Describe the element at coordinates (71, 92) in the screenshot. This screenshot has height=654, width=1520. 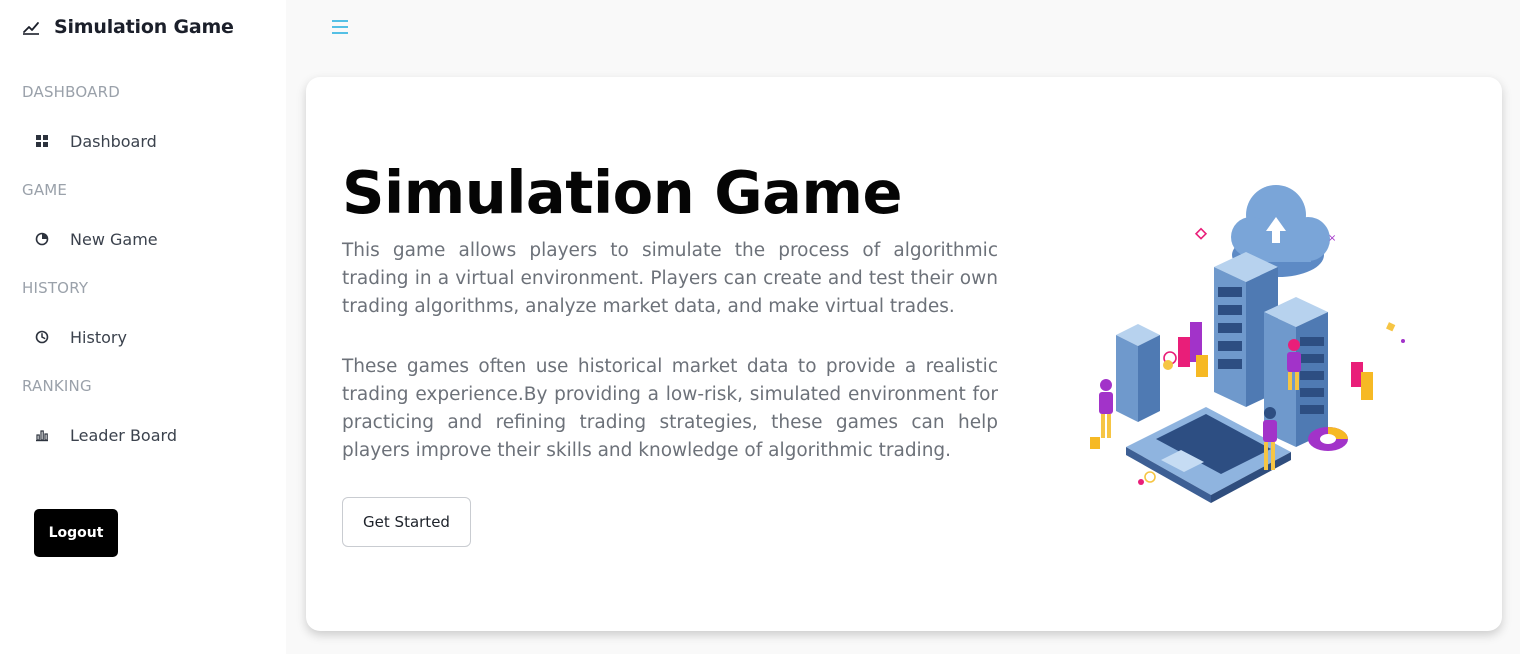
I see `section-label-dashboard: DASHBOARD` at that location.